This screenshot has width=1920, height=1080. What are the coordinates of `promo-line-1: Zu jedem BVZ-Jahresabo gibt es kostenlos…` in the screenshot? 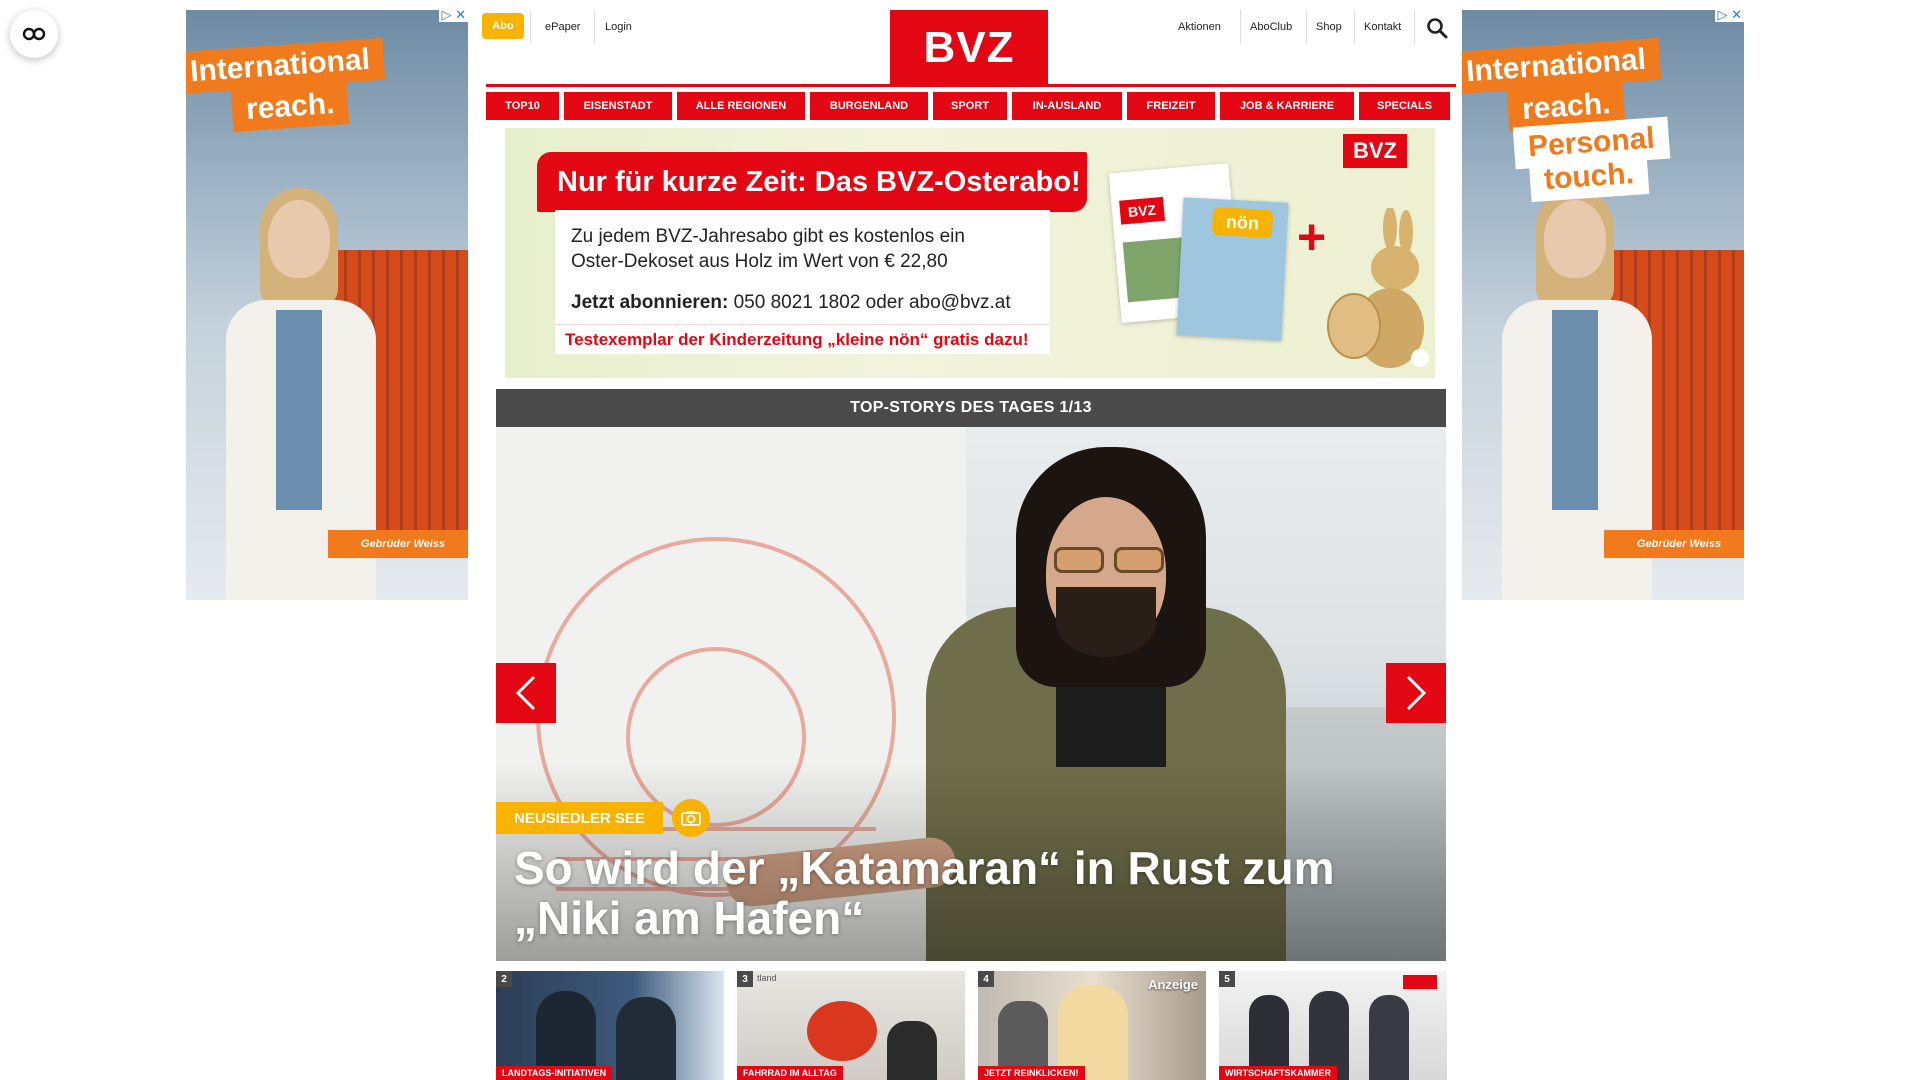 It's located at (768, 236).